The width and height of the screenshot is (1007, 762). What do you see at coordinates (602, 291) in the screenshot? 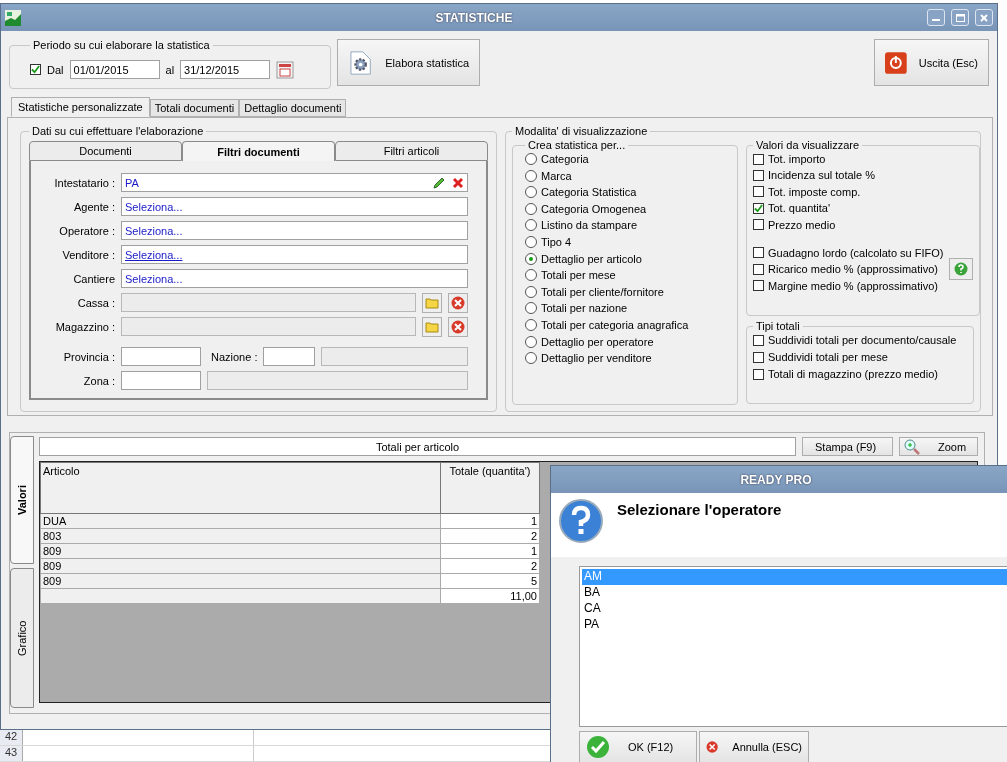
I see `option-label: Totali per cliente/fornitore` at bounding box center [602, 291].